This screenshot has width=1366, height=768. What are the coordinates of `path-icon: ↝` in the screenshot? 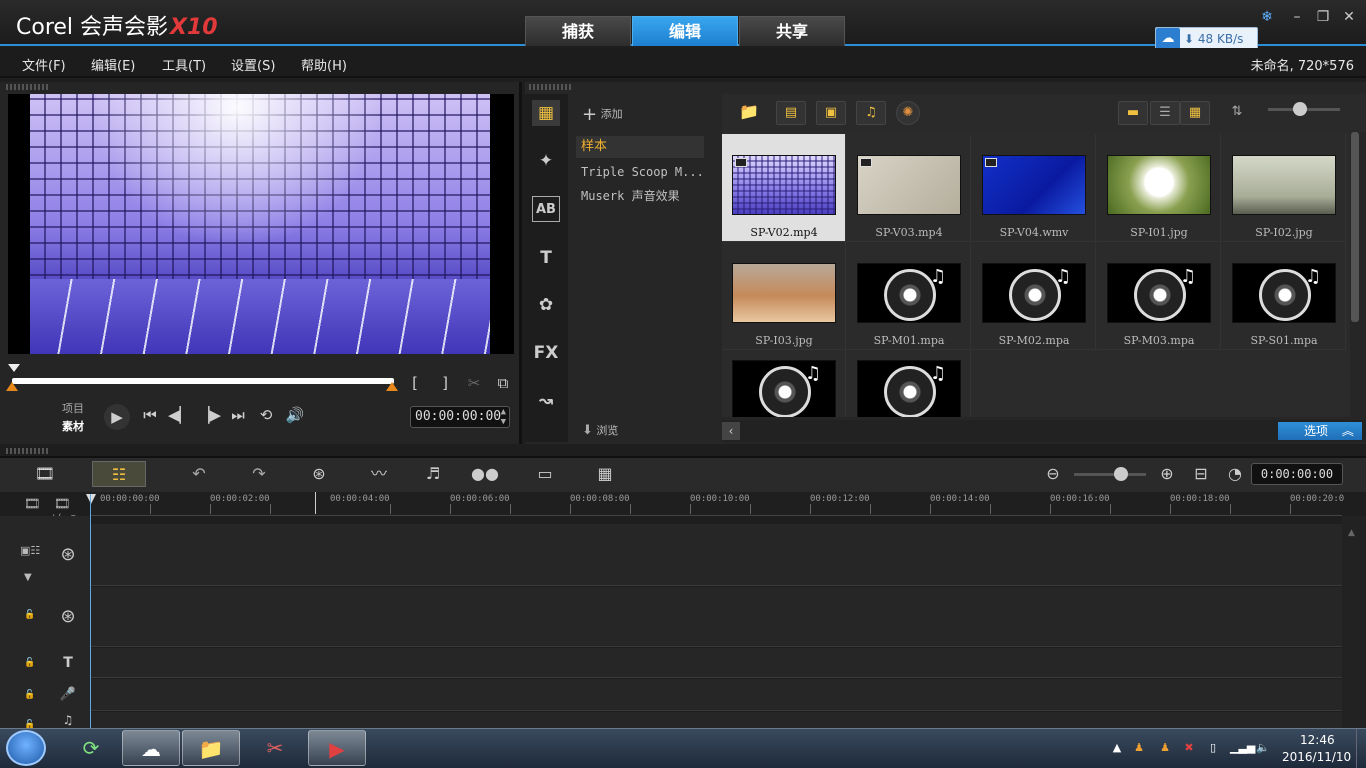 It's located at (546, 401).